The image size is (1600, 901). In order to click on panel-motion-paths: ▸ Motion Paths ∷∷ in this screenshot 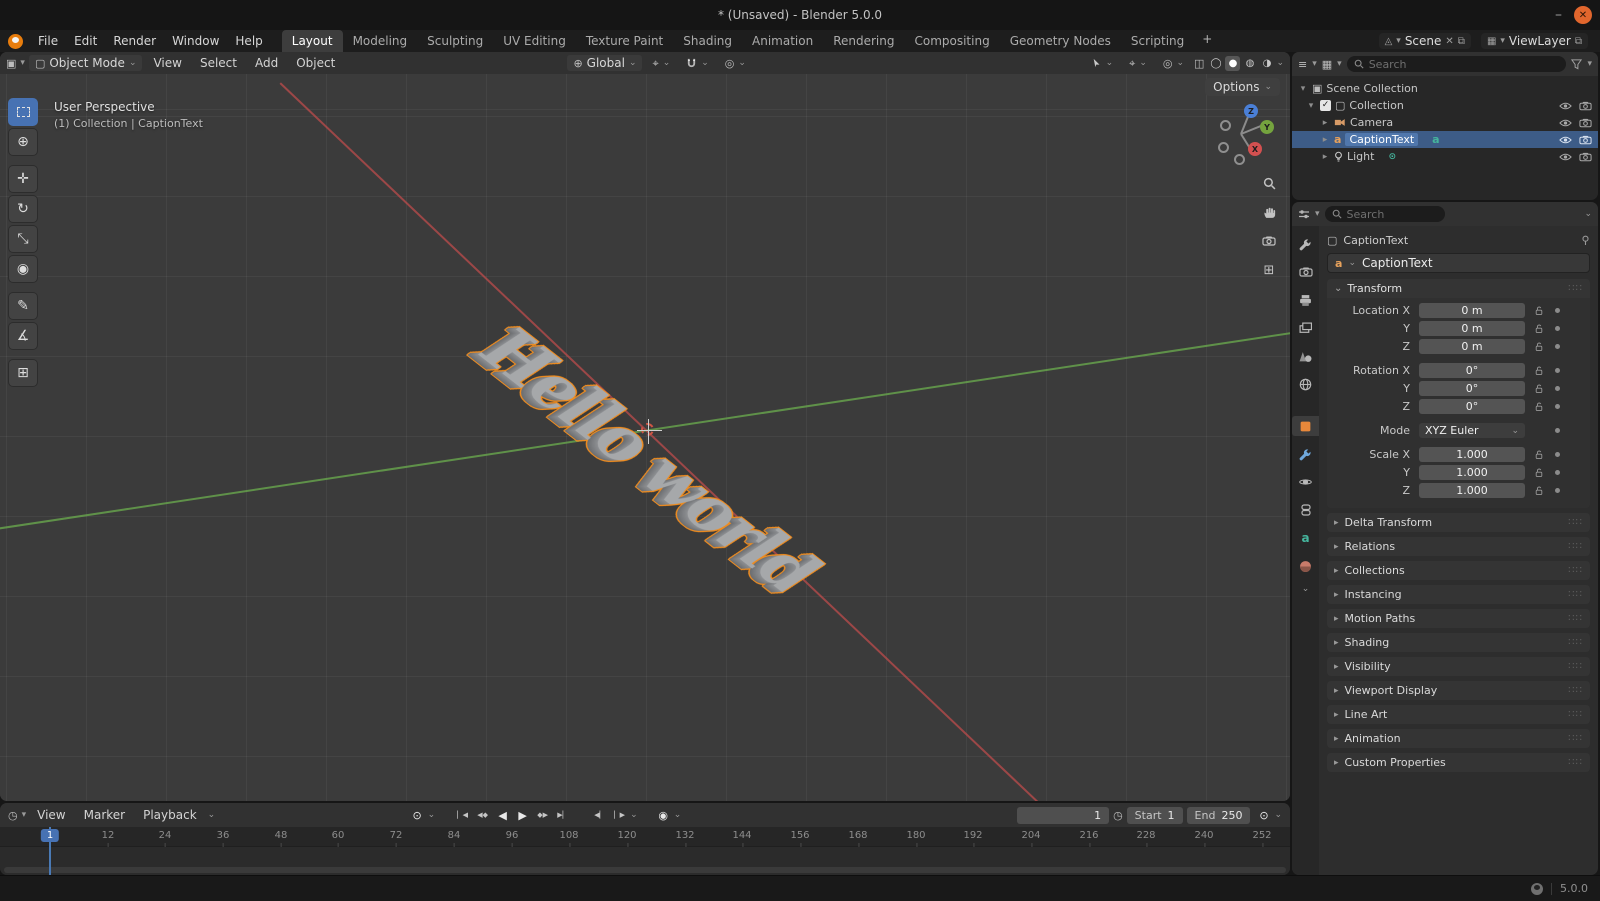, I will do `click(1458, 618)`.